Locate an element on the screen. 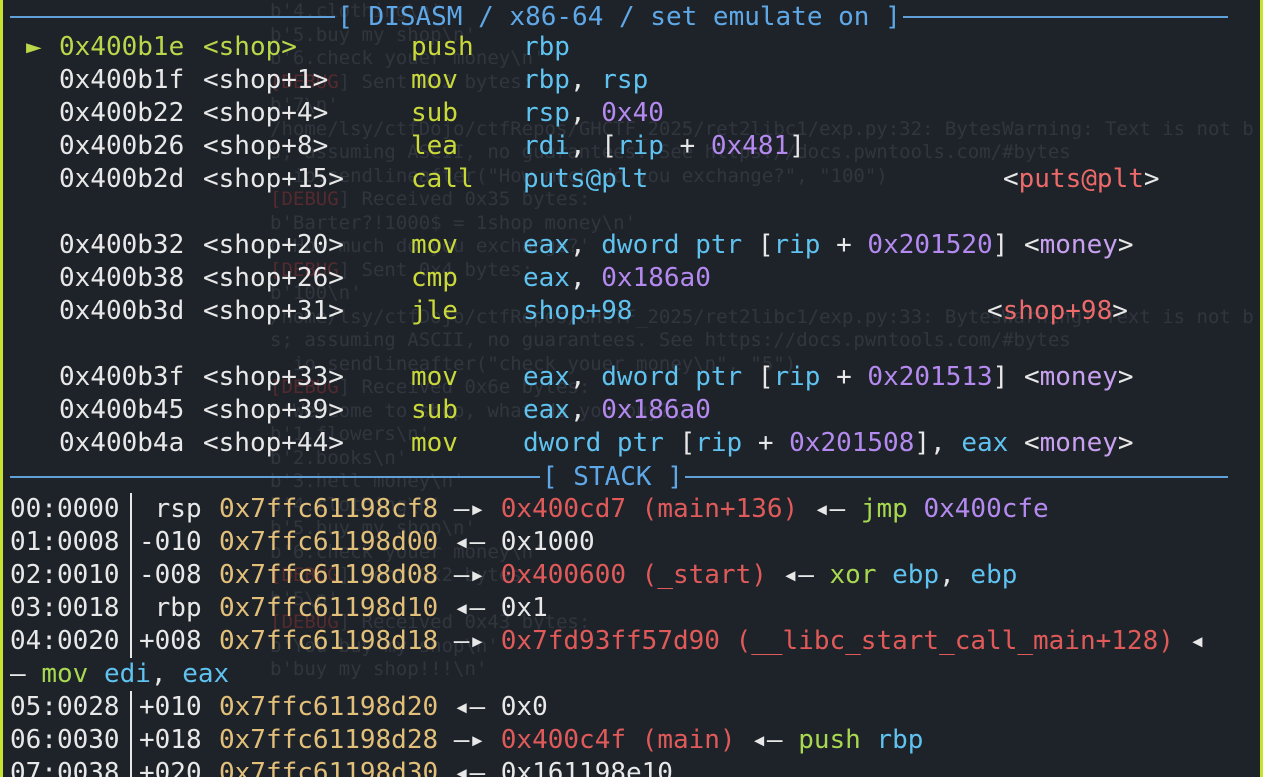  operands: eax, dword ptr [rip + 0x201513] <money> is located at coordinates (828, 377).